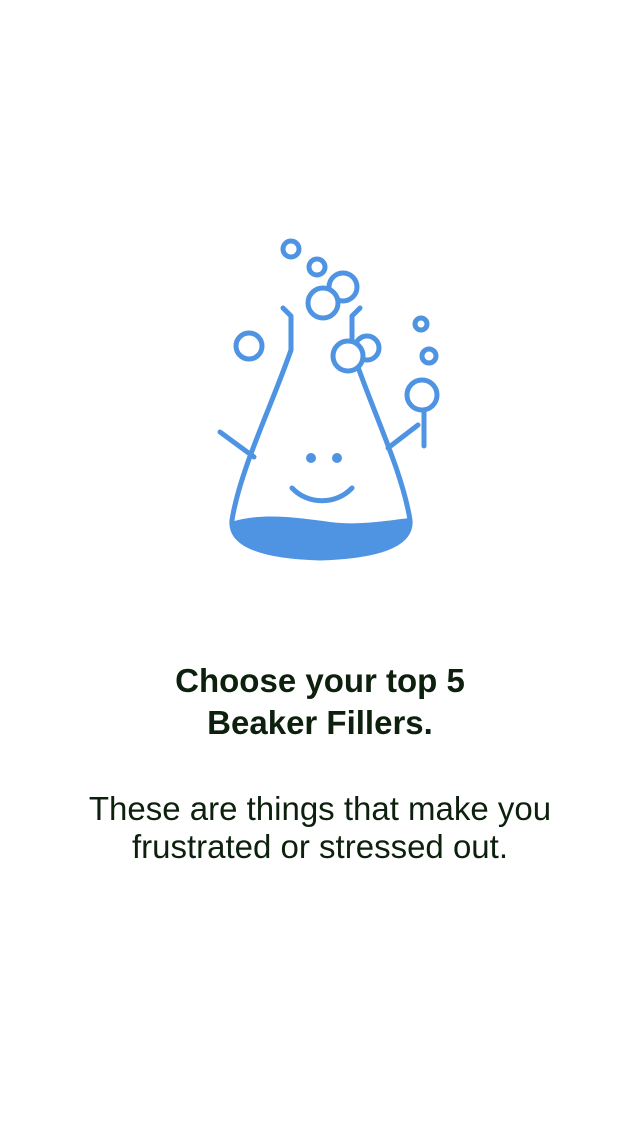  I want to click on page-description-line-2: frustrated or stressed out., so click(319, 846).